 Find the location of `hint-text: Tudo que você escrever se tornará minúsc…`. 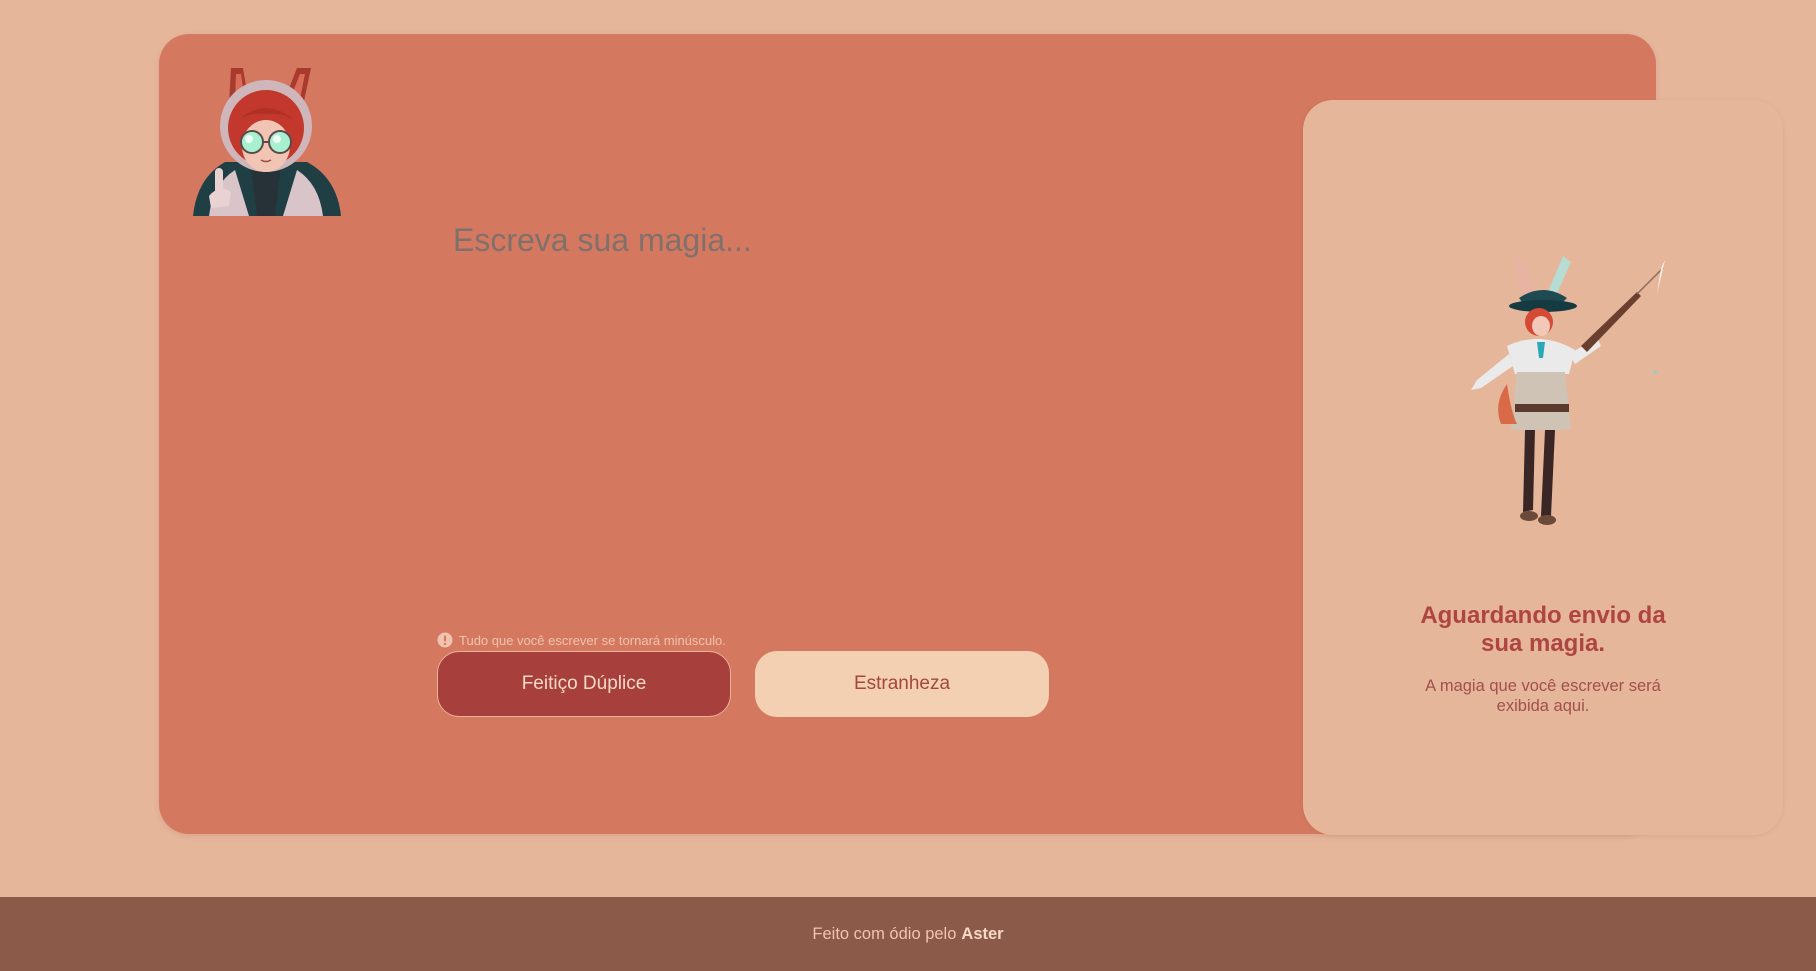

hint-text: Tudo que você escrever se tornará minúsc… is located at coordinates (592, 640).